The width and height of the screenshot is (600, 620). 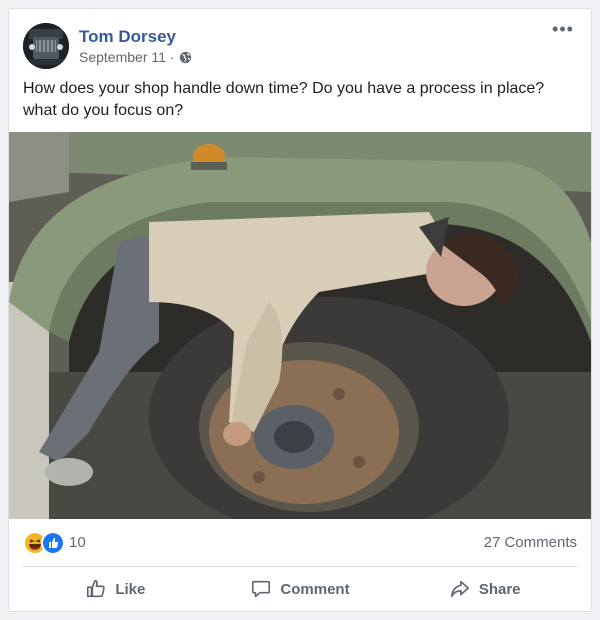 I want to click on comments-count: 27 Comments, so click(x=530, y=542).